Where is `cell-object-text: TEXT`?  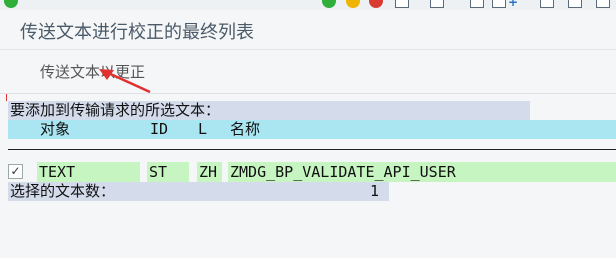
cell-object-text: TEXT is located at coordinates (57, 172).